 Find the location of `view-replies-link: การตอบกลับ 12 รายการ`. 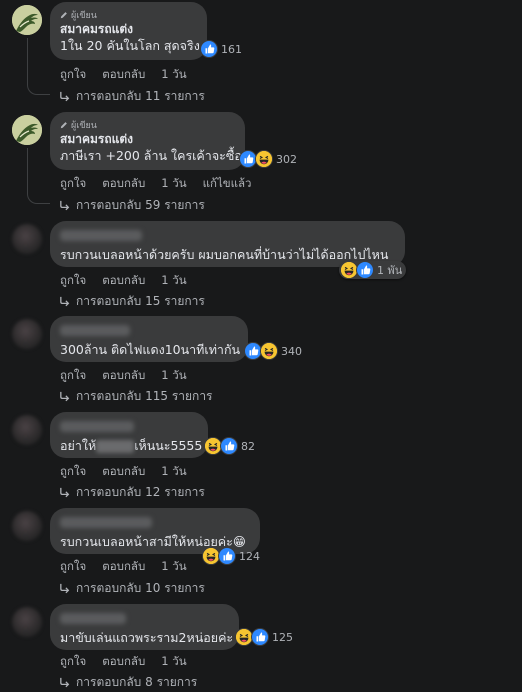

view-replies-link: การตอบกลับ 12 รายการ is located at coordinates (132, 492).